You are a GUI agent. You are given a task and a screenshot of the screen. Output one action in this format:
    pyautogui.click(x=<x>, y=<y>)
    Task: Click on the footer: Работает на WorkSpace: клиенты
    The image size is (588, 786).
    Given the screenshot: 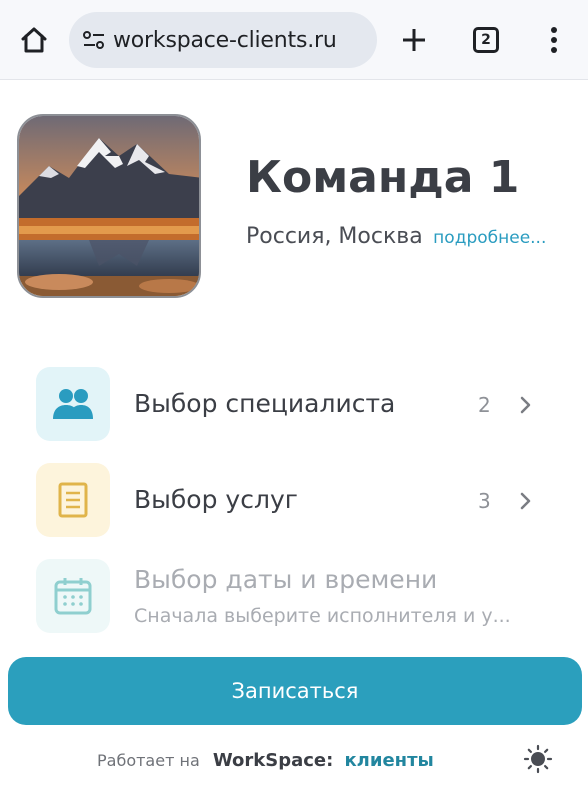 What is the action you would take?
    pyautogui.click(x=265, y=760)
    